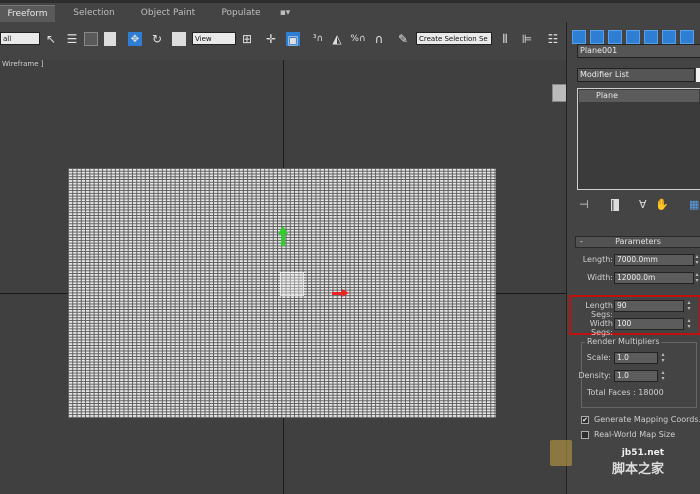  What do you see at coordinates (601, 328) in the screenshot?
I see `width-segs-label: Width Segs:` at bounding box center [601, 328].